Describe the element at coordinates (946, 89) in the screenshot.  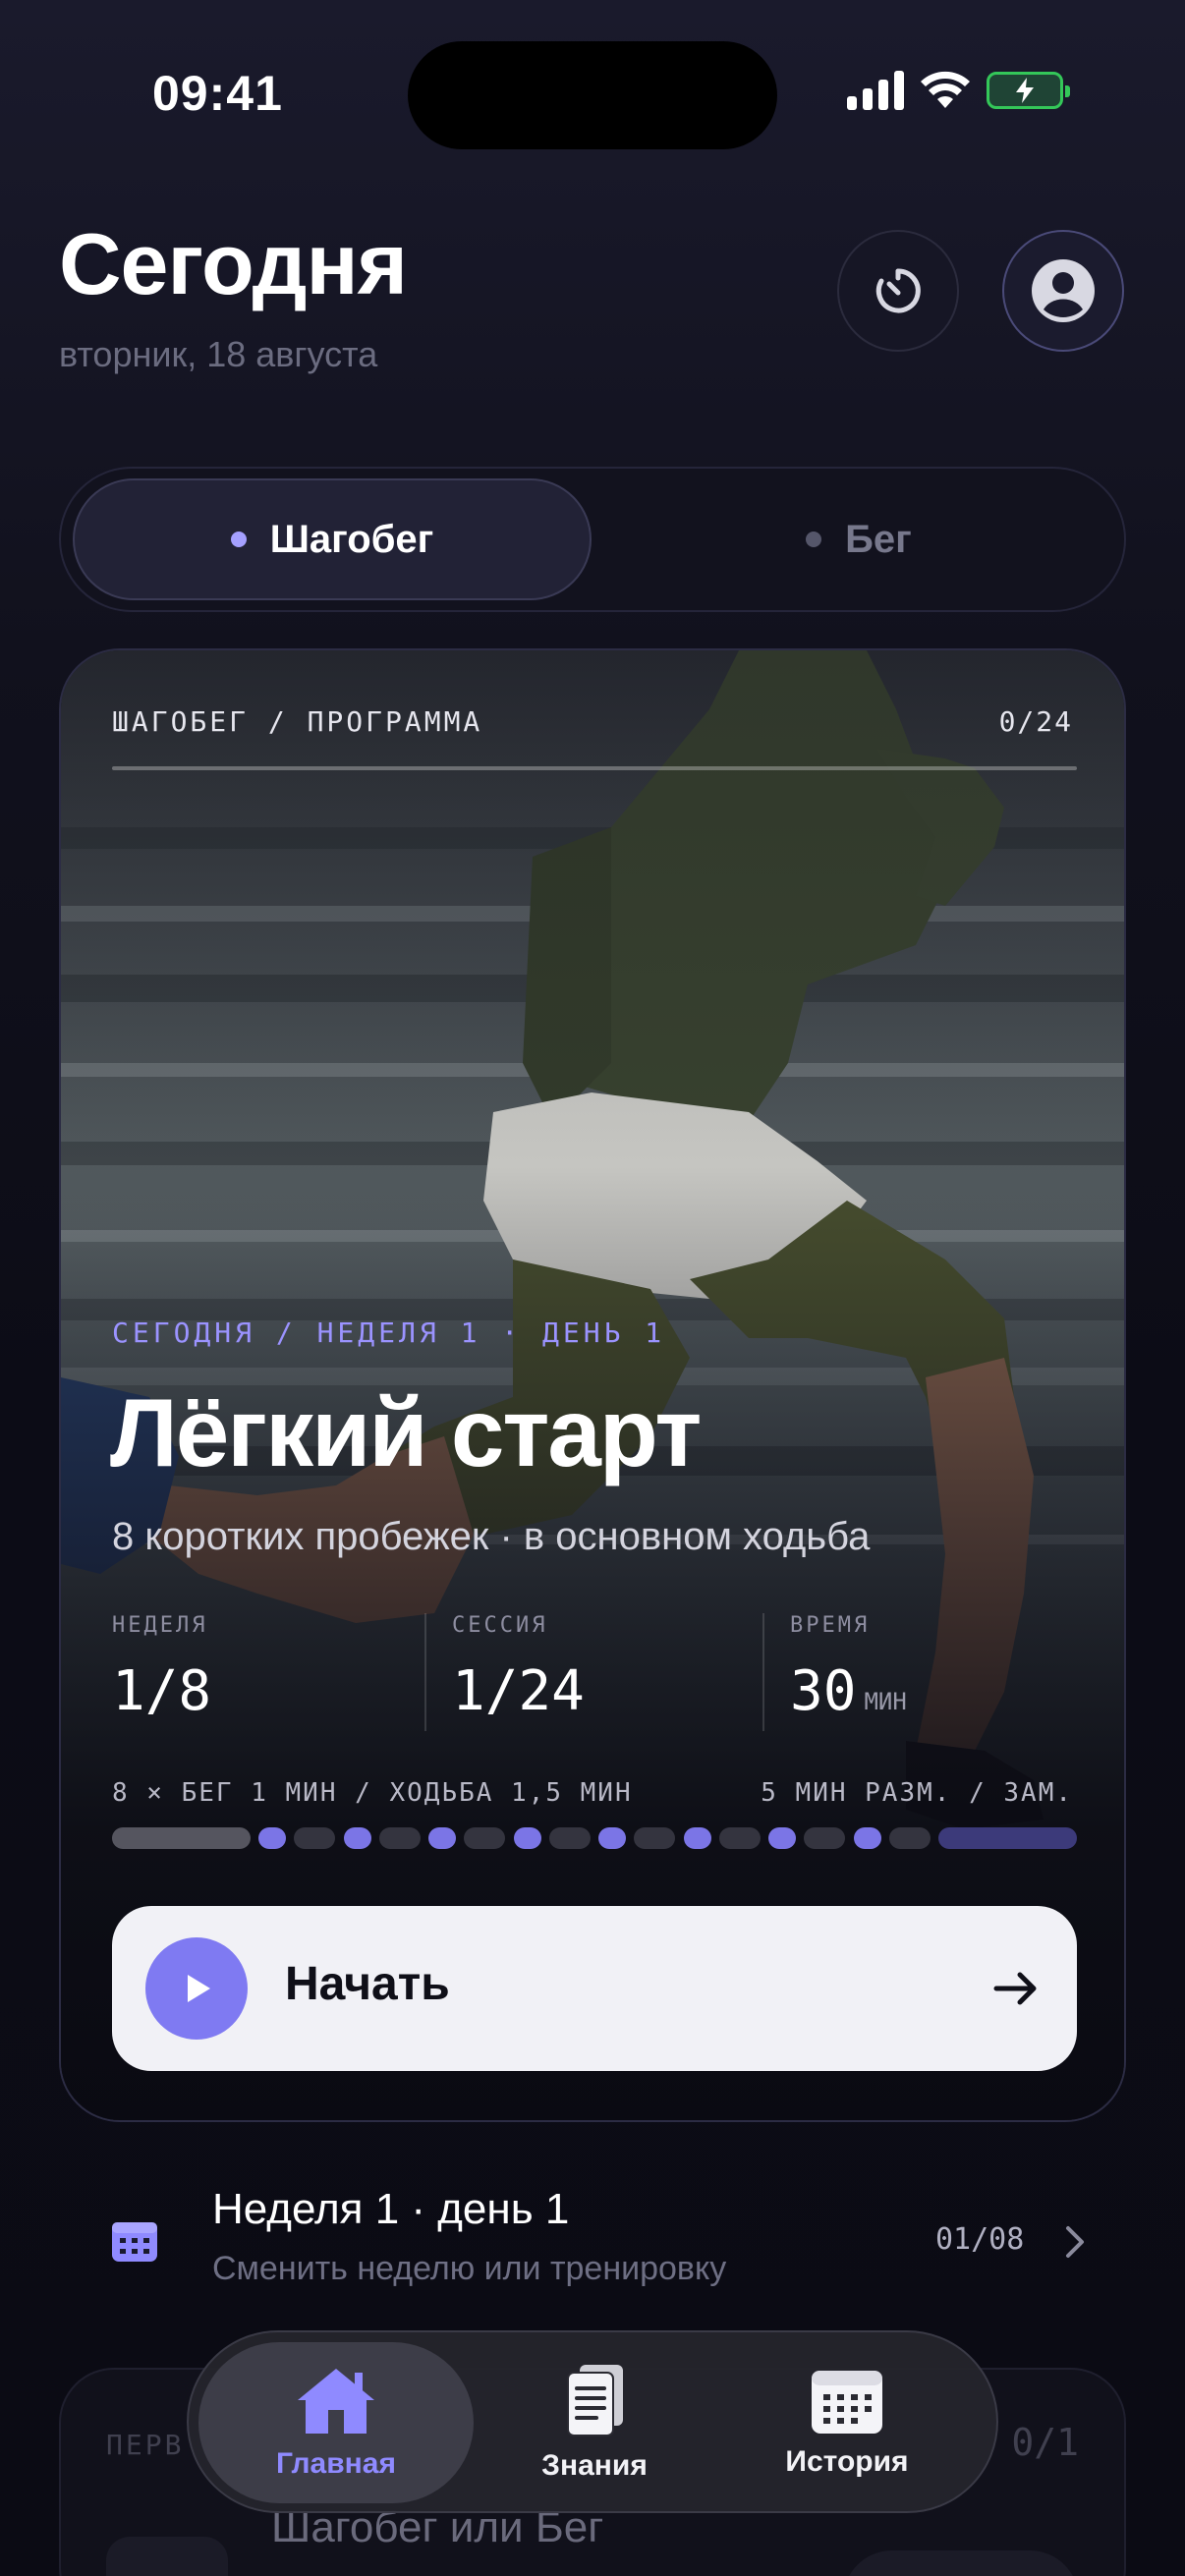
I see `wifi-icon` at that location.